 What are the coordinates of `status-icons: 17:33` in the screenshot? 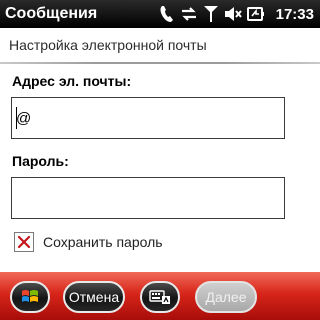 It's located at (236, 14).